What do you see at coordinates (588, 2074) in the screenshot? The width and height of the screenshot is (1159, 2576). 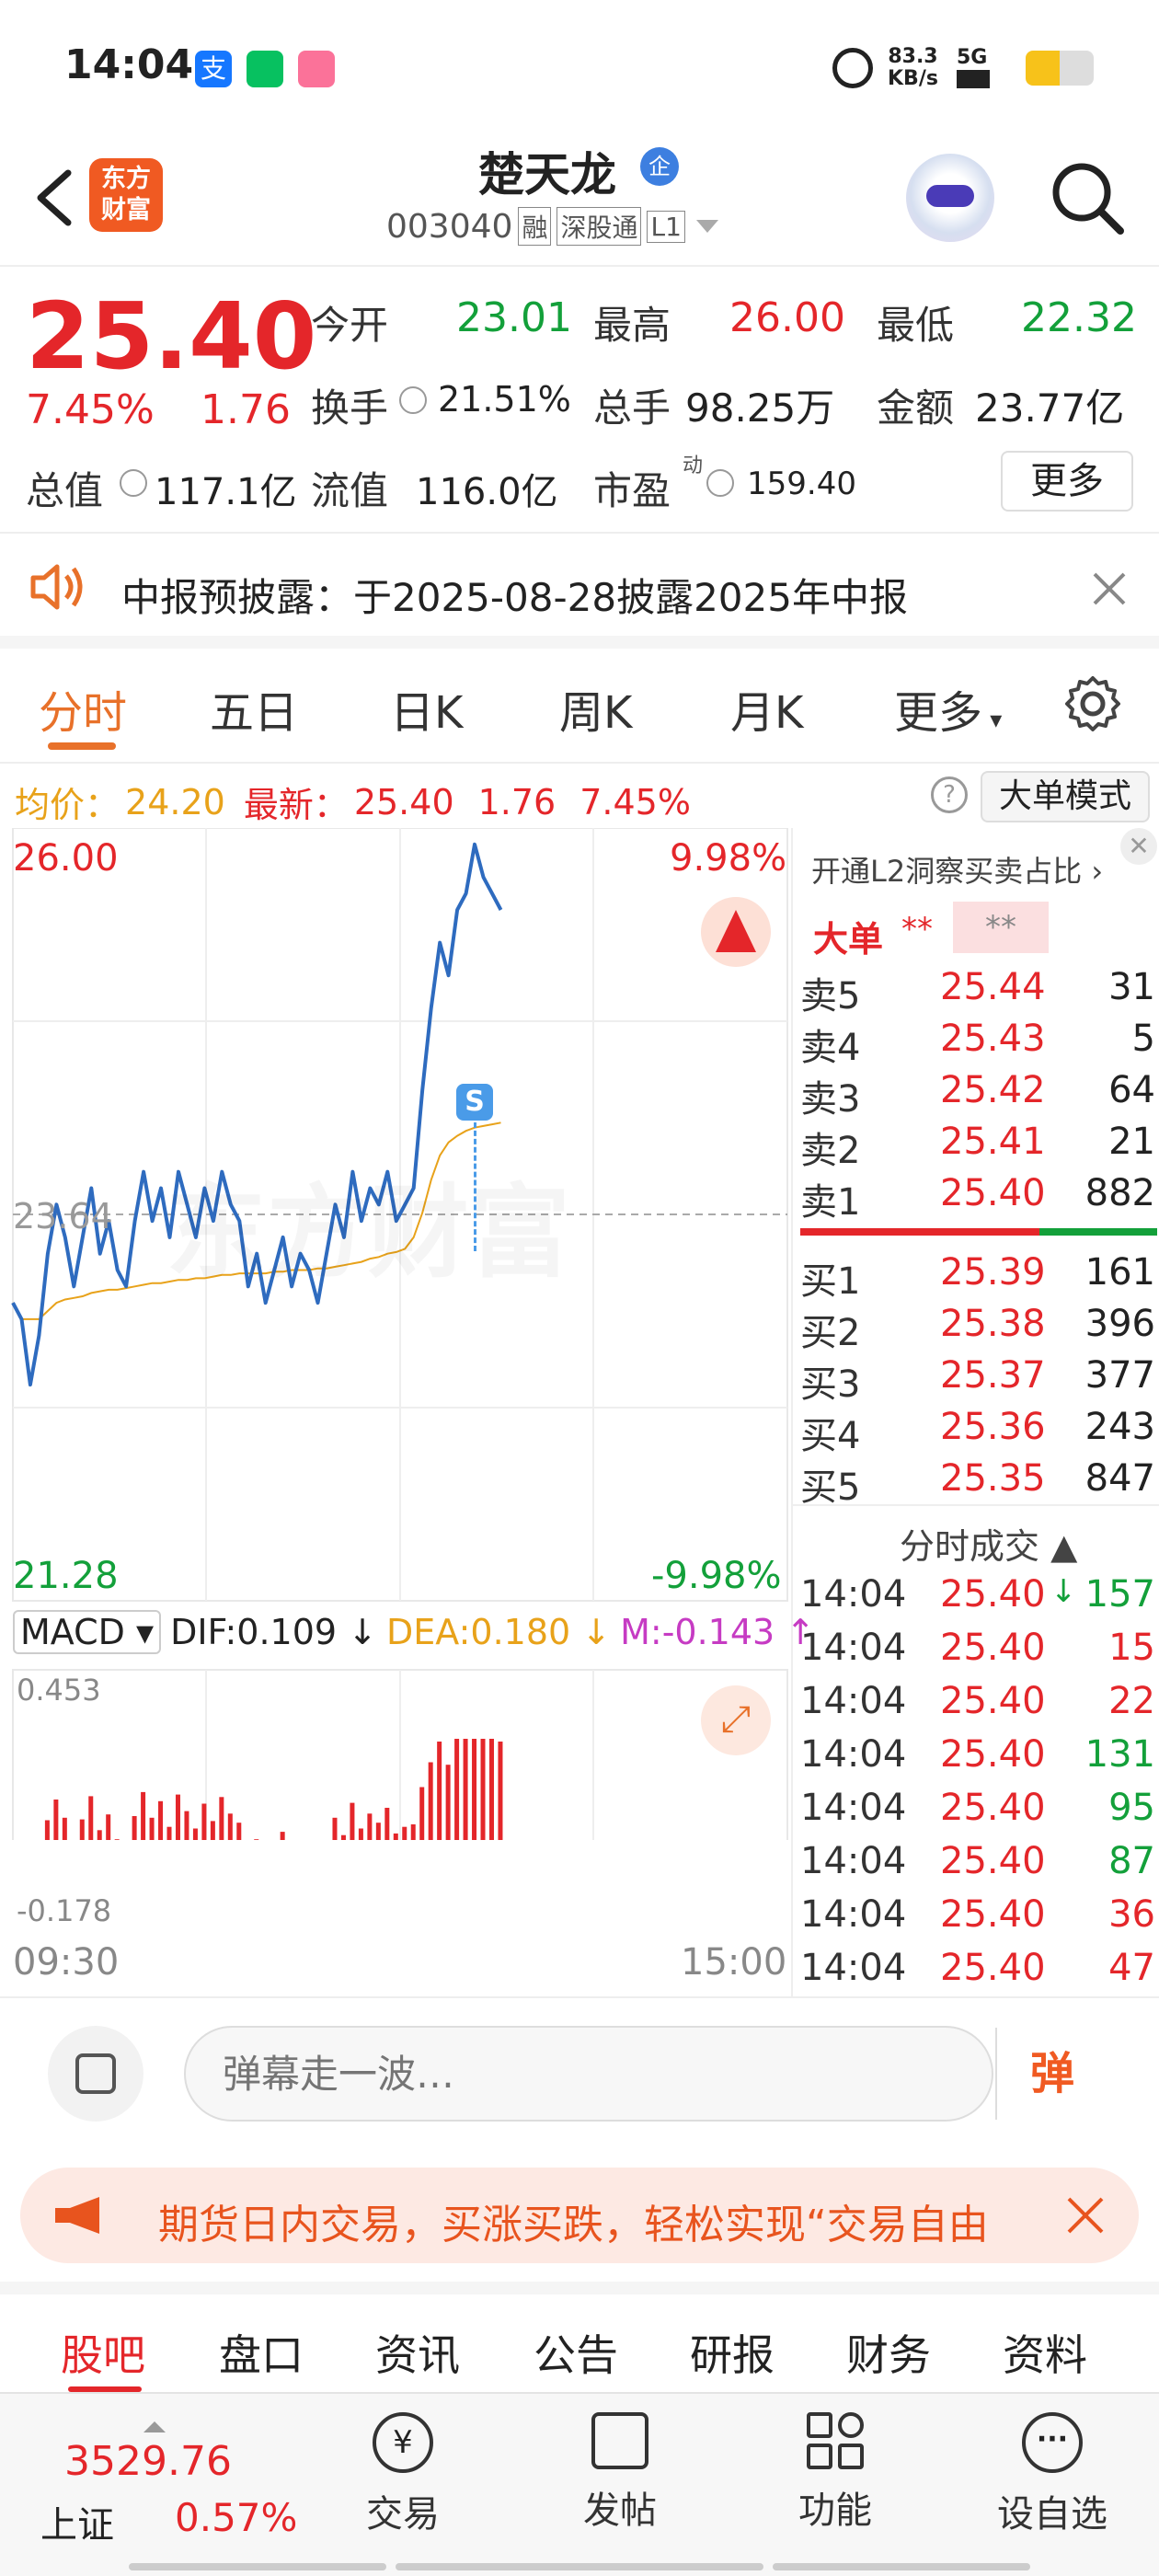 I see `comment-input` at bounding box center [588, 2074].